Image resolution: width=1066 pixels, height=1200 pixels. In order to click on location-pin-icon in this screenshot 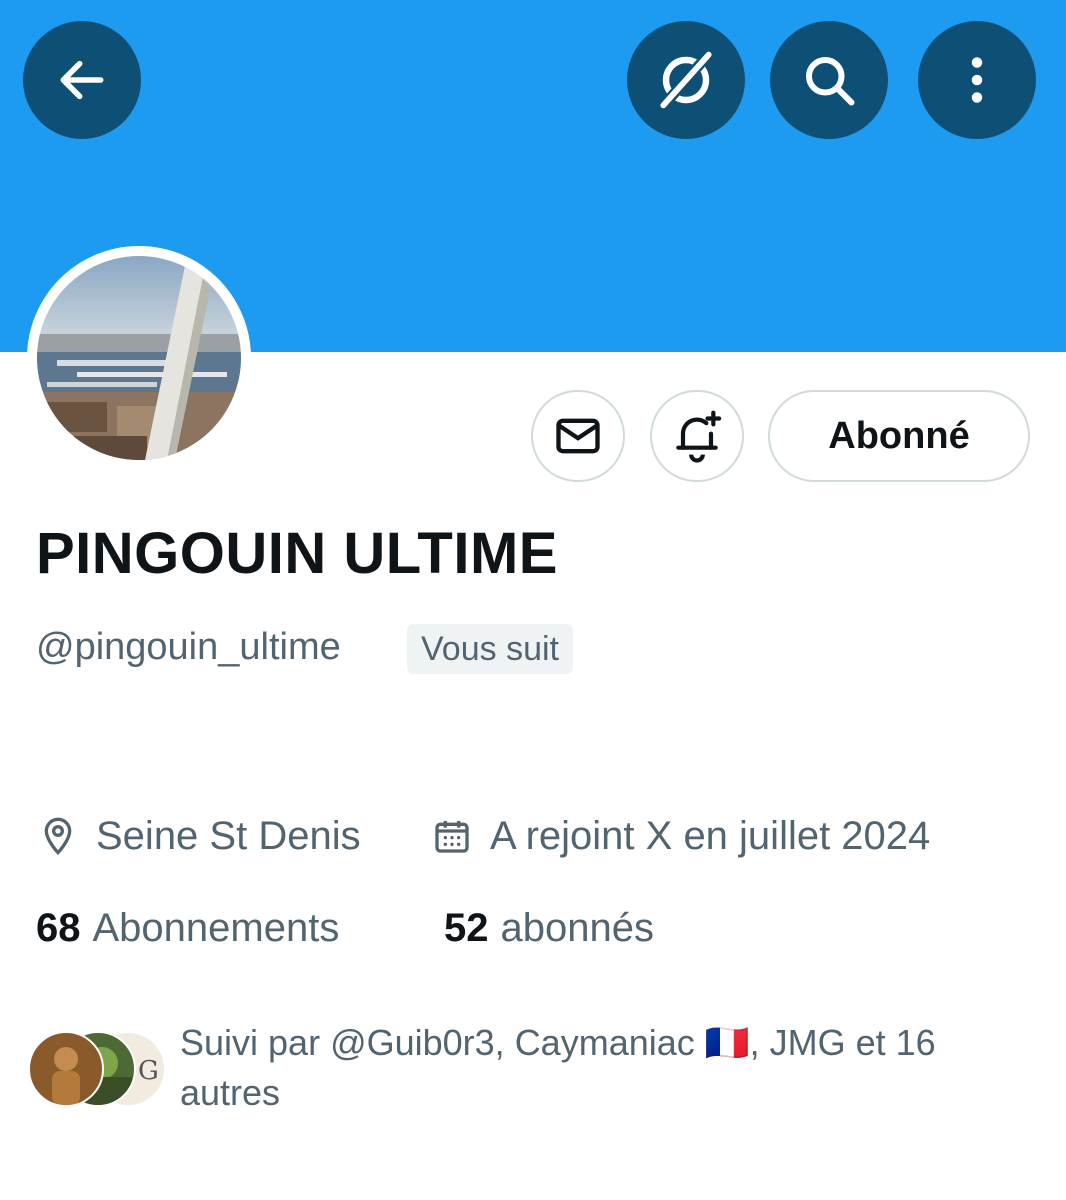, I will do `click(58, 836)`.